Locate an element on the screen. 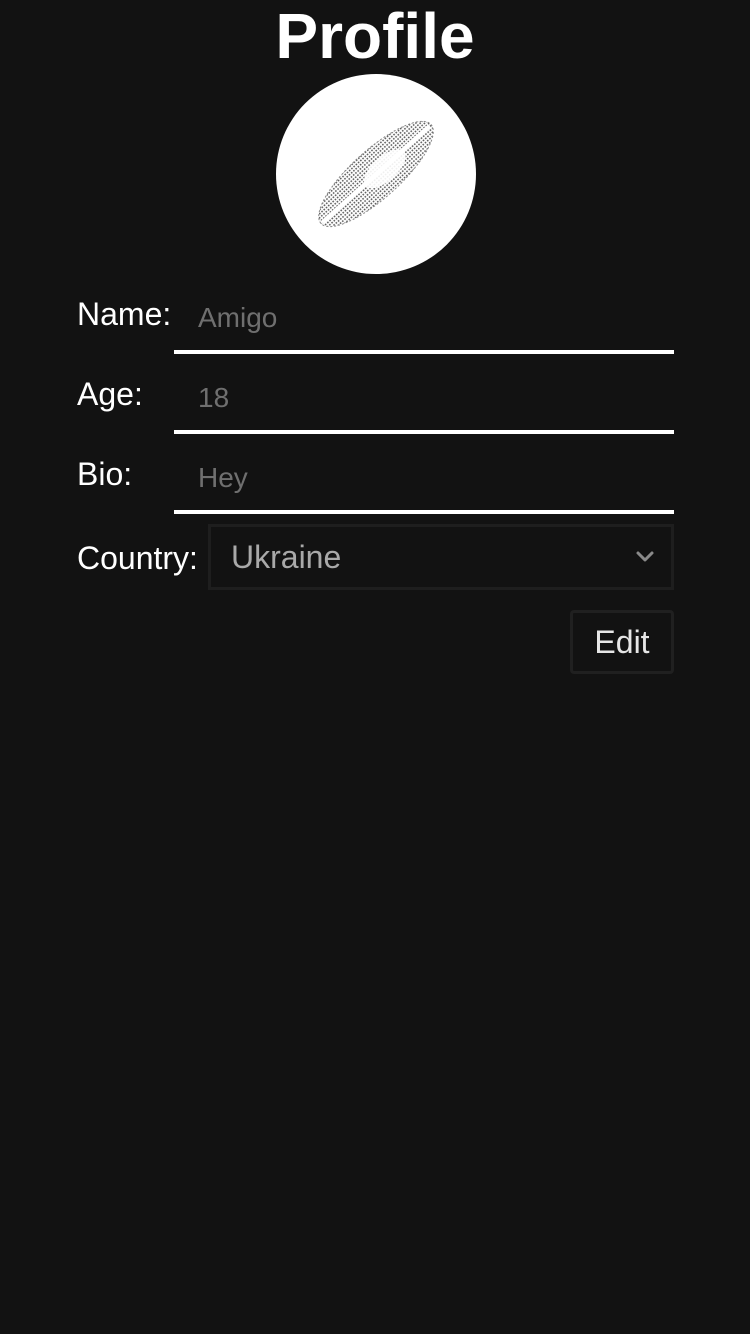  name-field is located at coordinates (424, 318).